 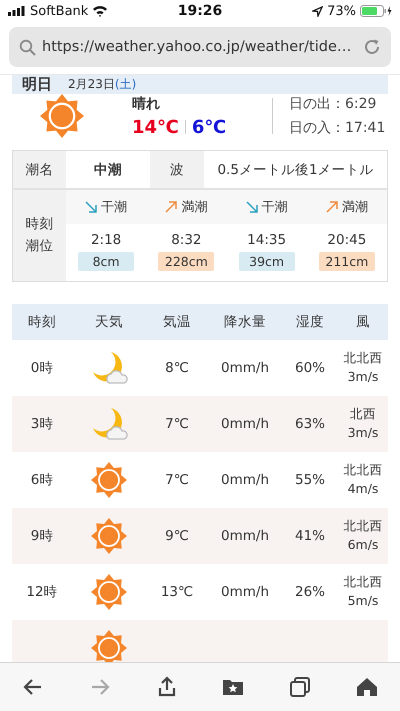 I want to click on column-header: 風, so click(x=363, y=322).